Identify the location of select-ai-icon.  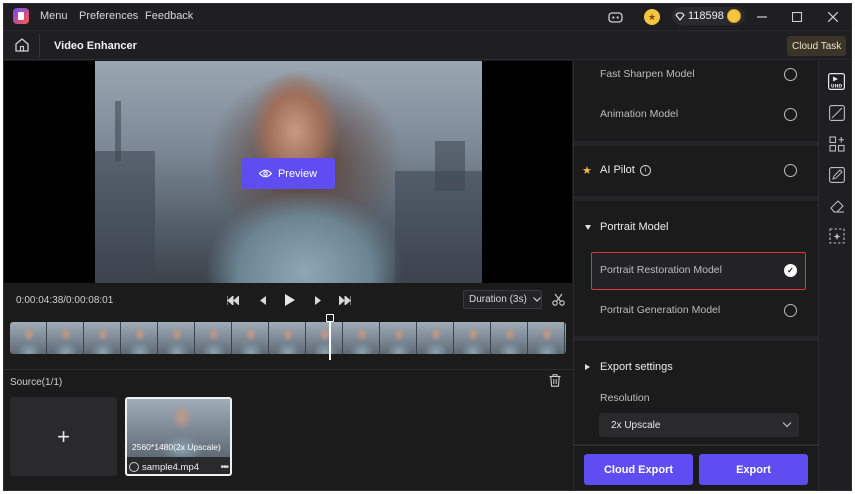
(836, 235).